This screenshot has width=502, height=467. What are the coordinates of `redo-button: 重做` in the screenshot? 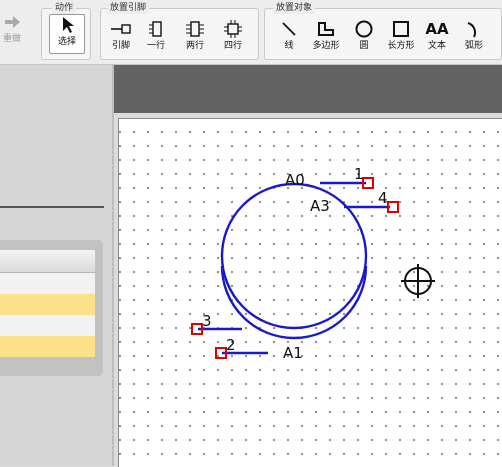 It's located at (15, 31).